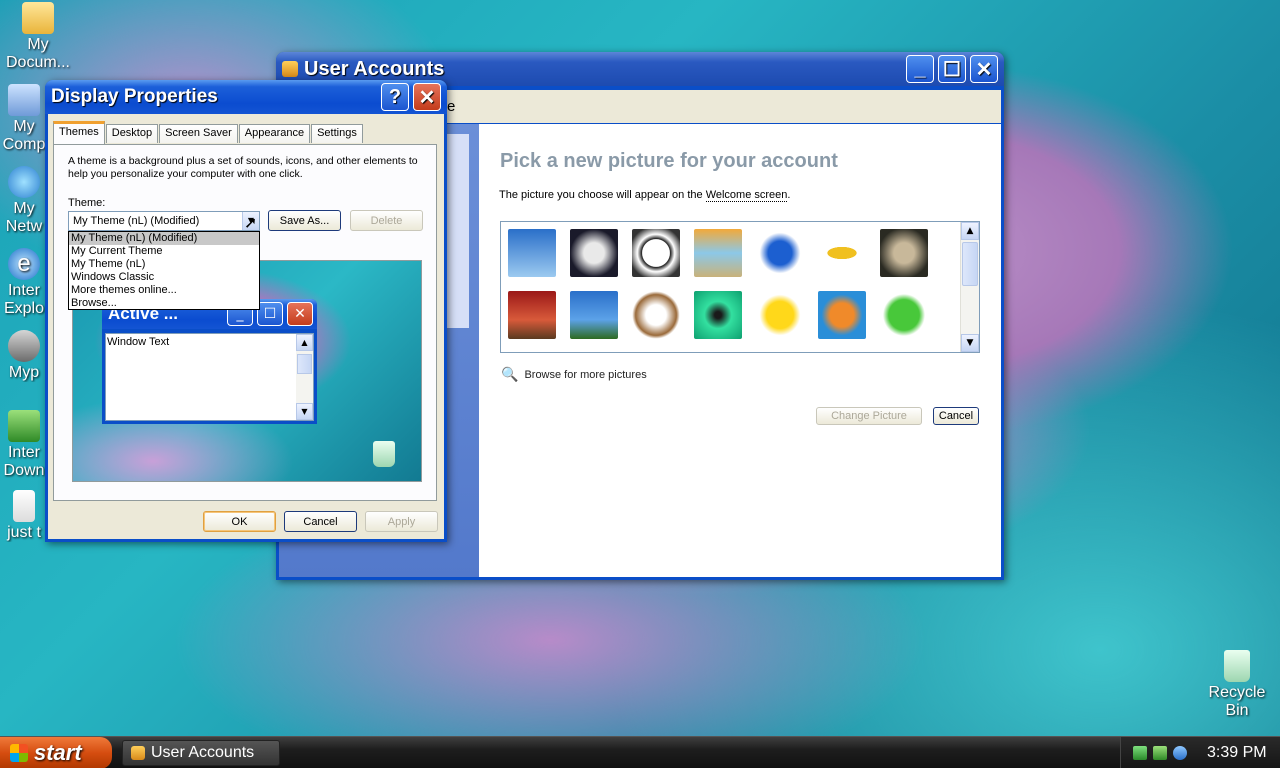 This screenshot has height=768, width=1280. I want to click on desktop-icon-internet-download: Inter Down, so click(24, 445).